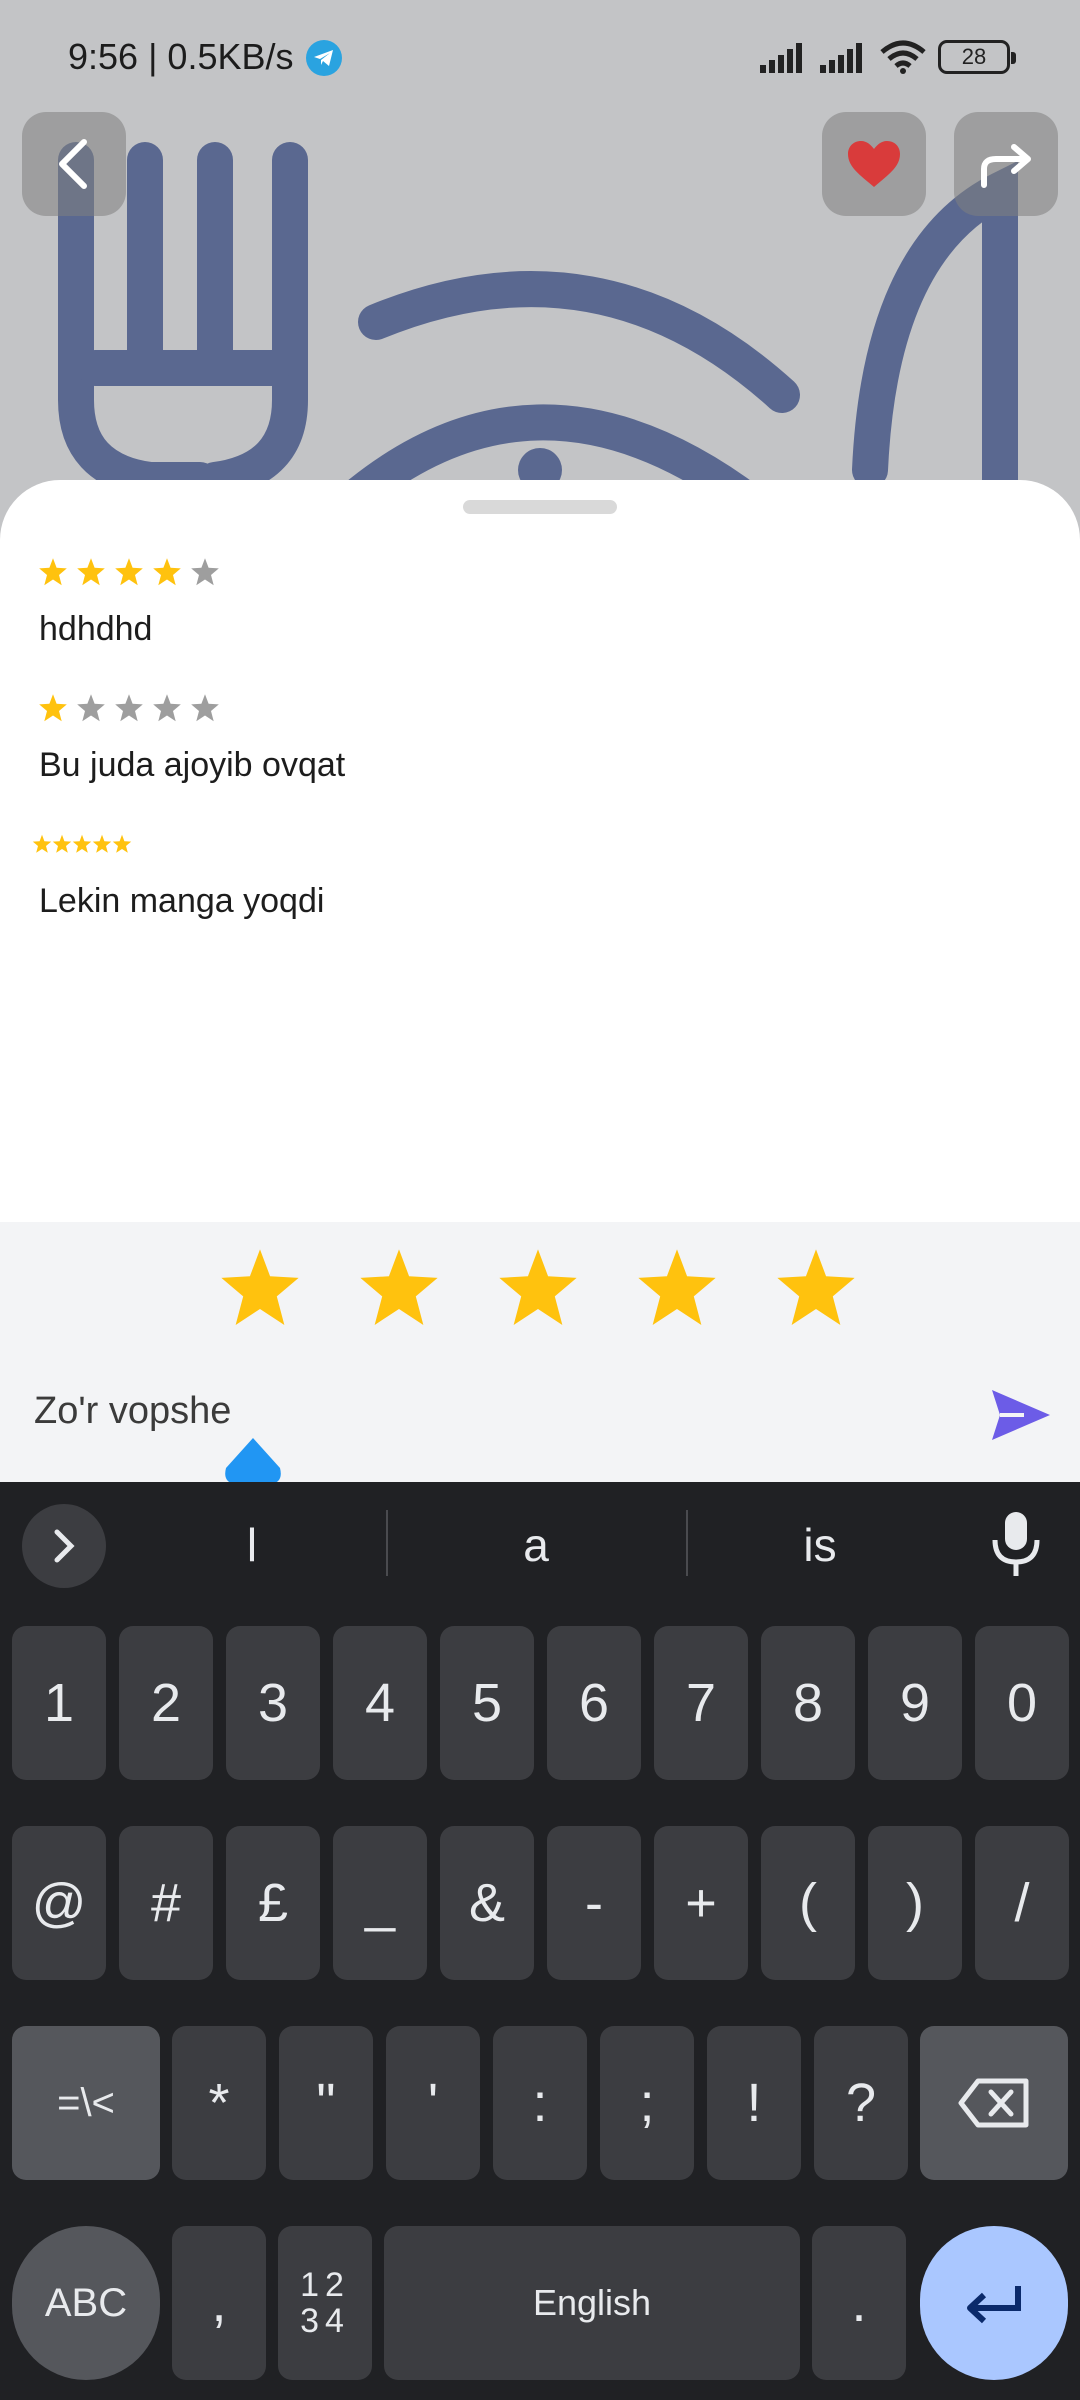 This screenshot has height=2400, width=1080. I want to click on share-button, so click(1006, 164).